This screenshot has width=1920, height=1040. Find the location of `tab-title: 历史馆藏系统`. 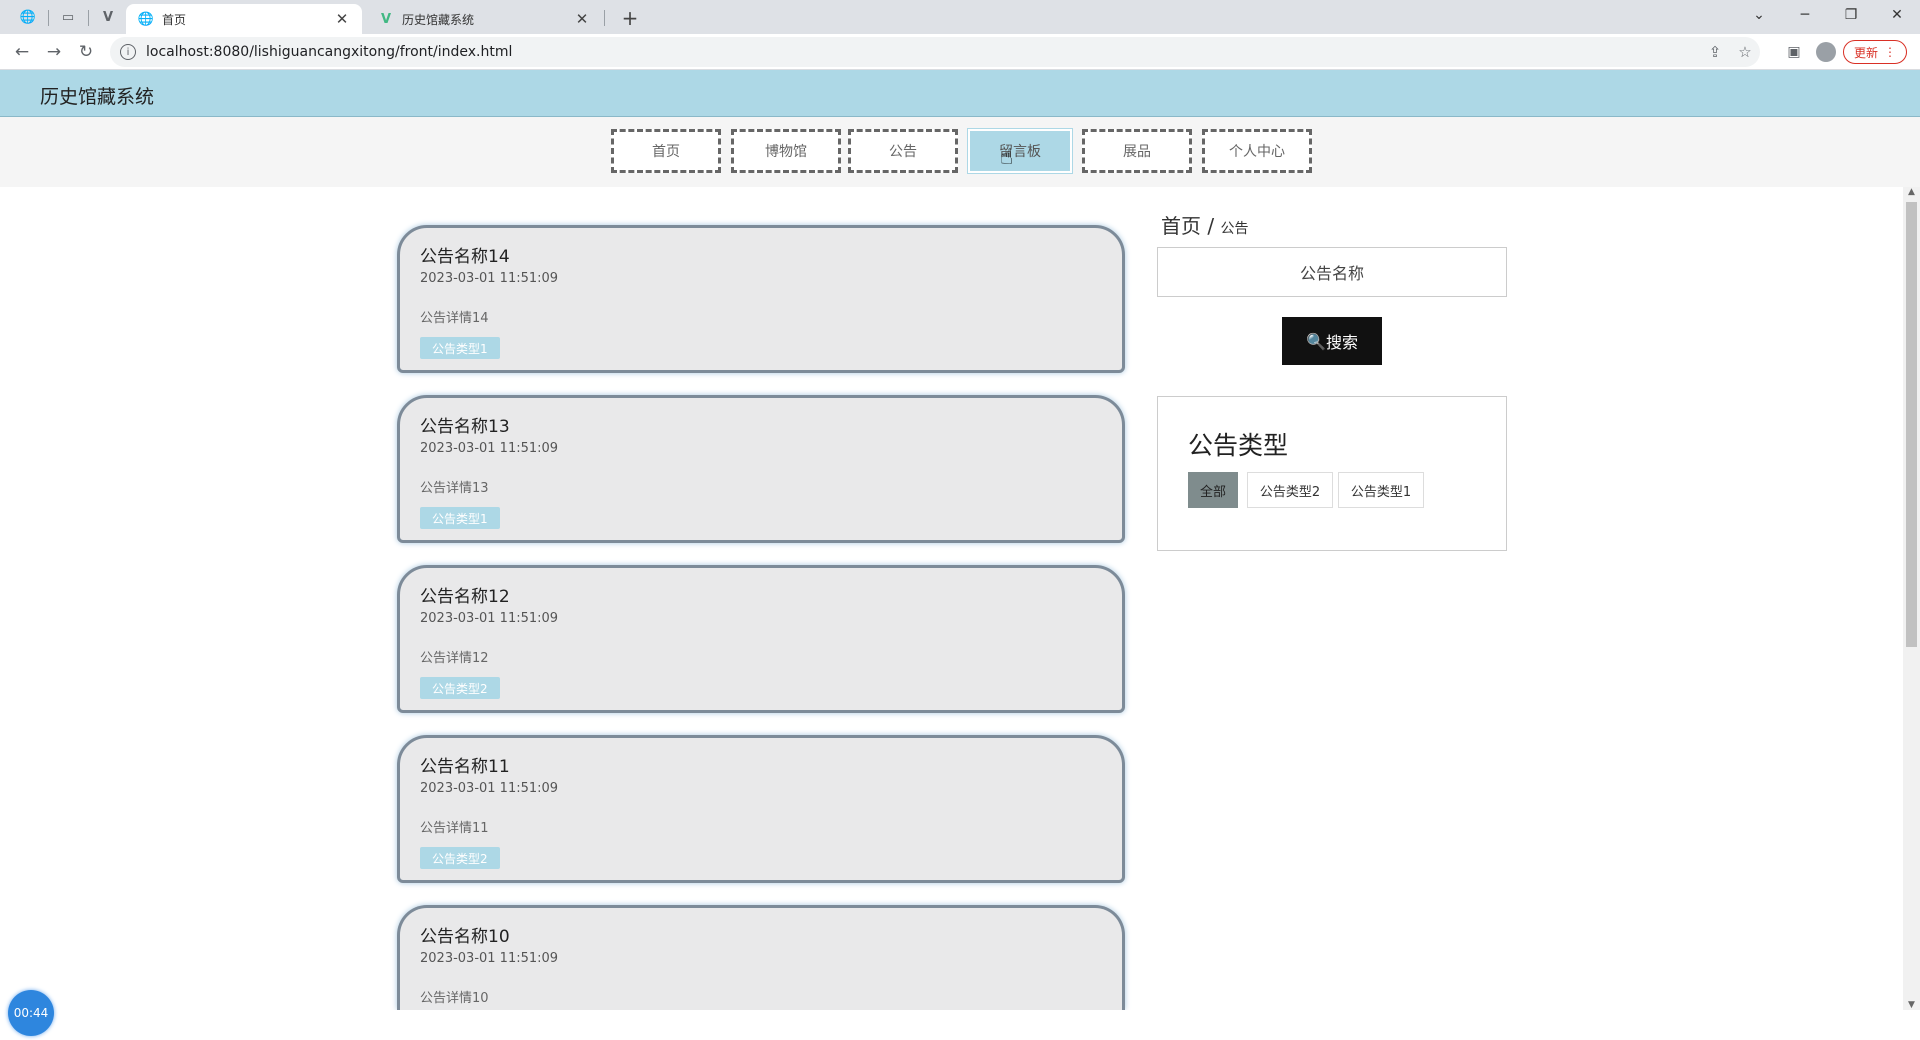

tab-title: 历史馆藏系统 is located at coordinates (438, 19).